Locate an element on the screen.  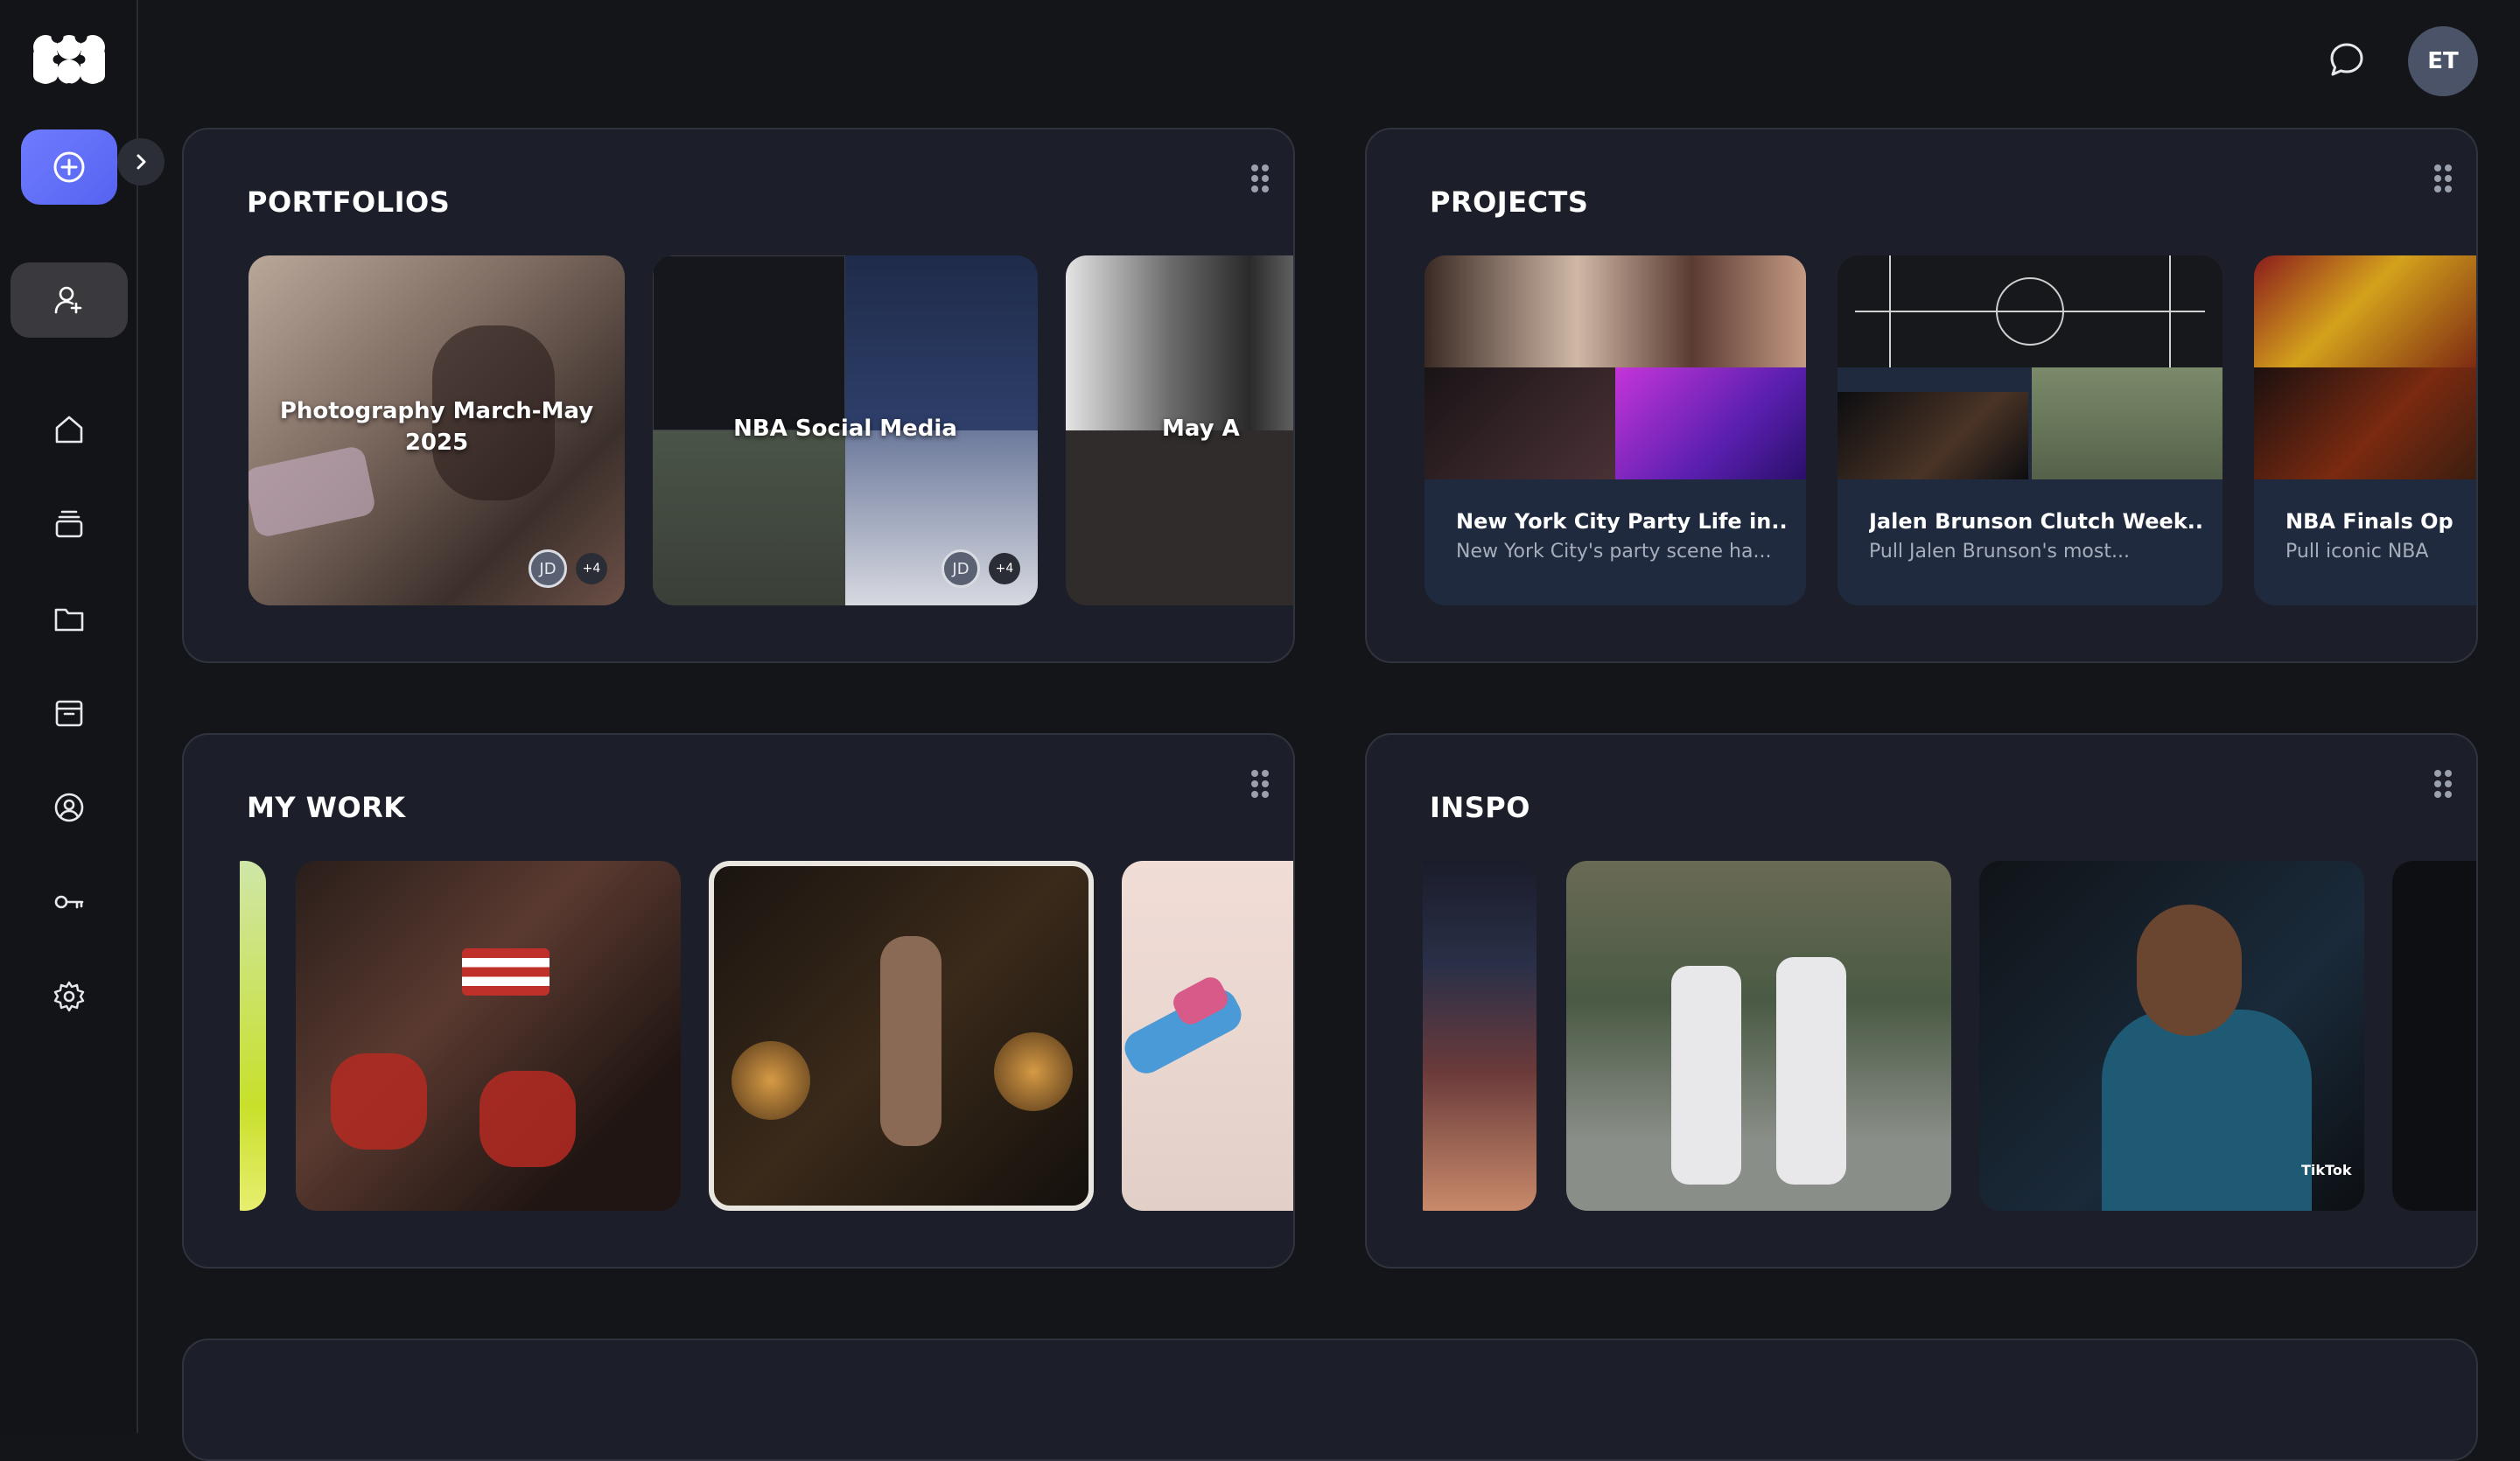
inspo-carousel: TikTok is located at coordinates (1949, 1036).